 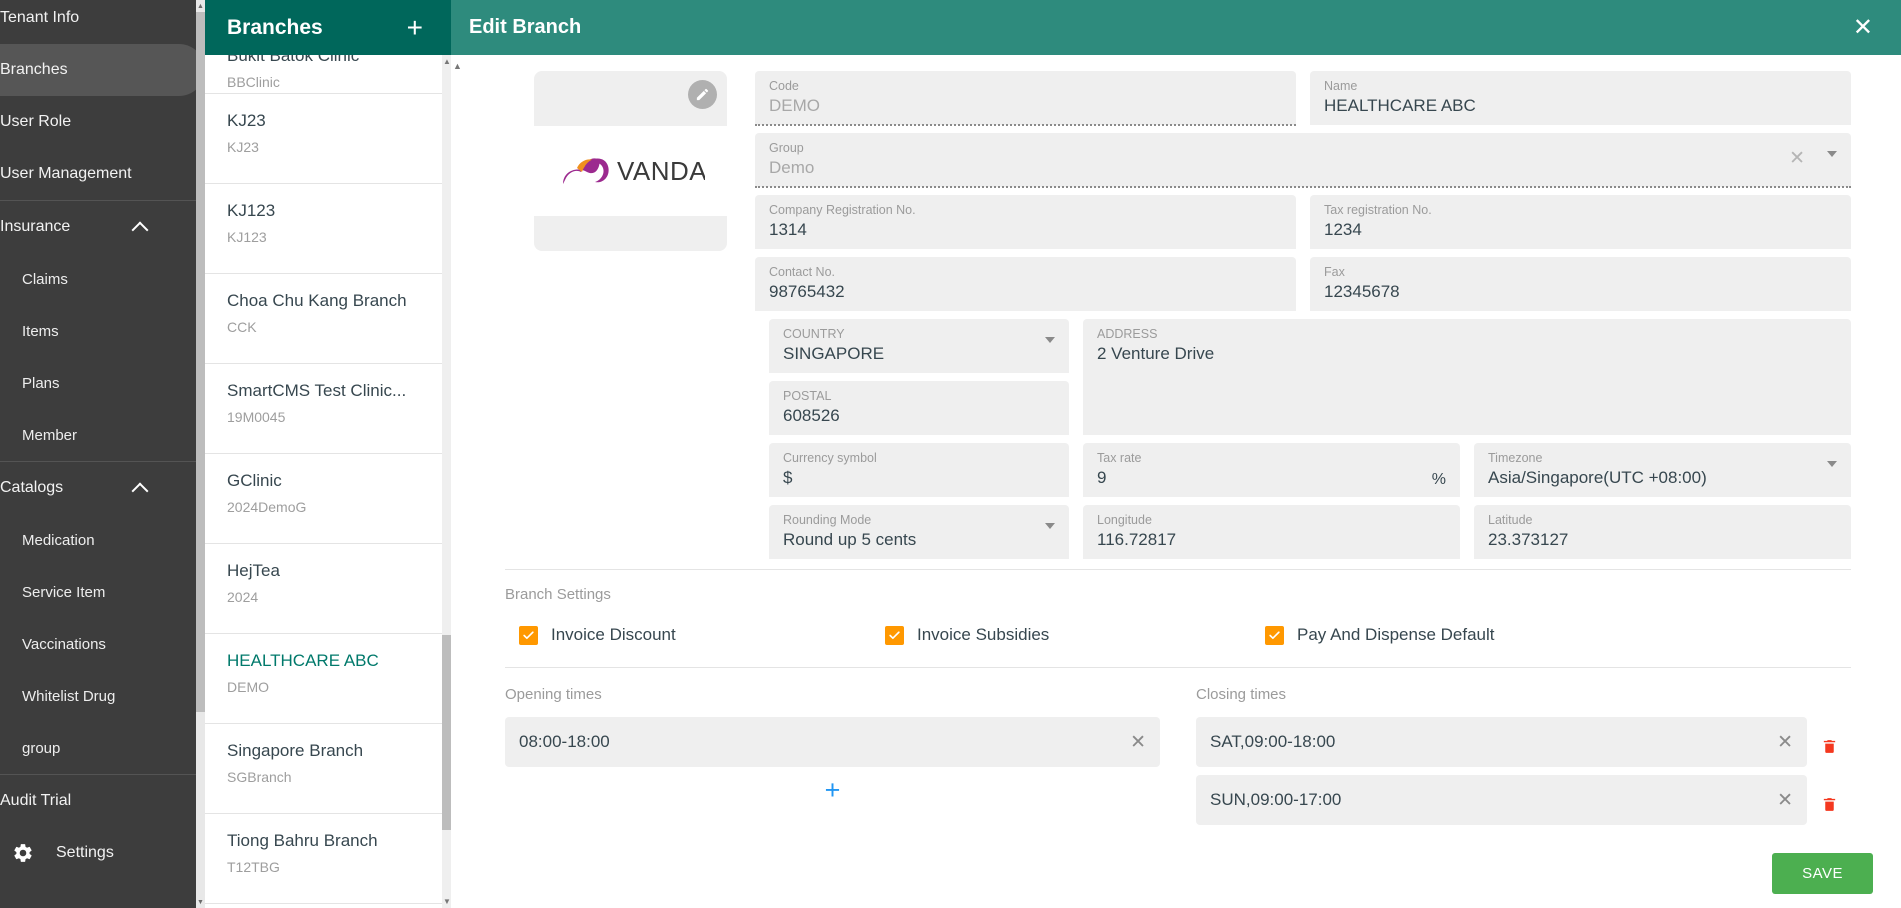 I want to click on sidebar-item-tenant-info: Tenant Info, so click(x=102, y=22).